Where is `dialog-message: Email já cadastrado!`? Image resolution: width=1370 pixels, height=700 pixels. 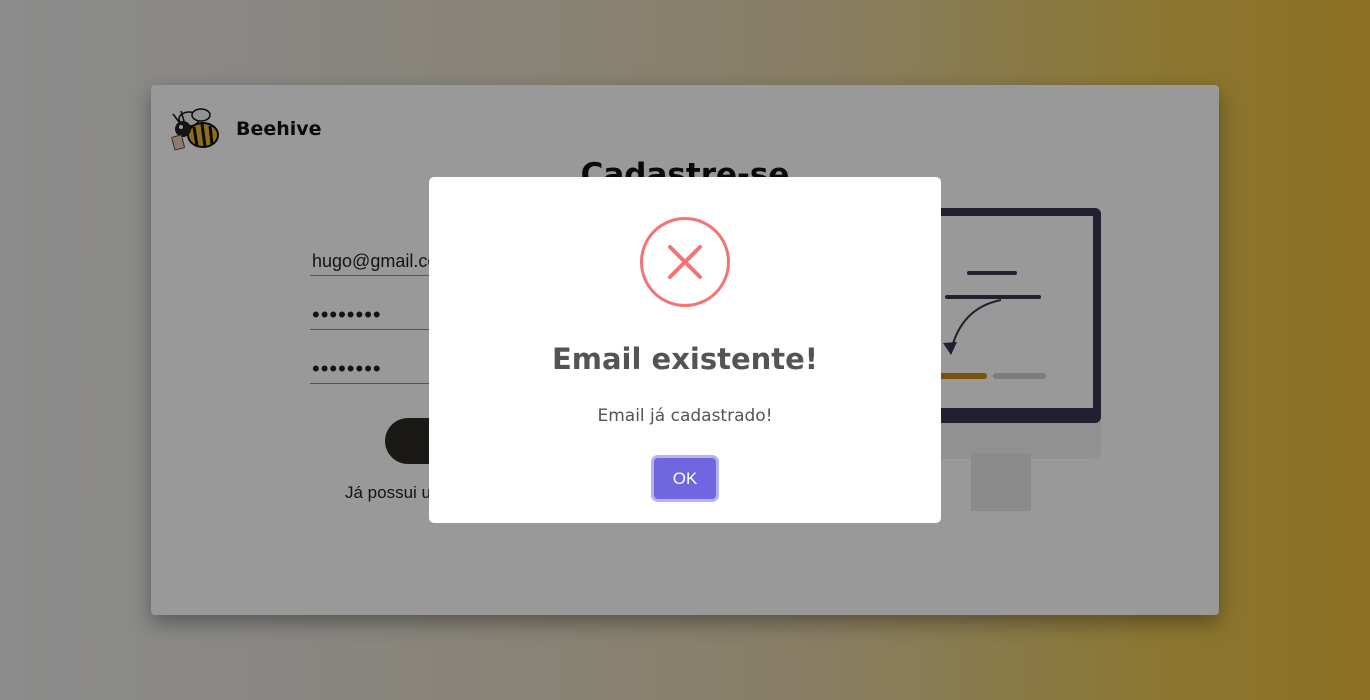 dialog-message: Email já cadastrado! is located at coordinates (685, 416).